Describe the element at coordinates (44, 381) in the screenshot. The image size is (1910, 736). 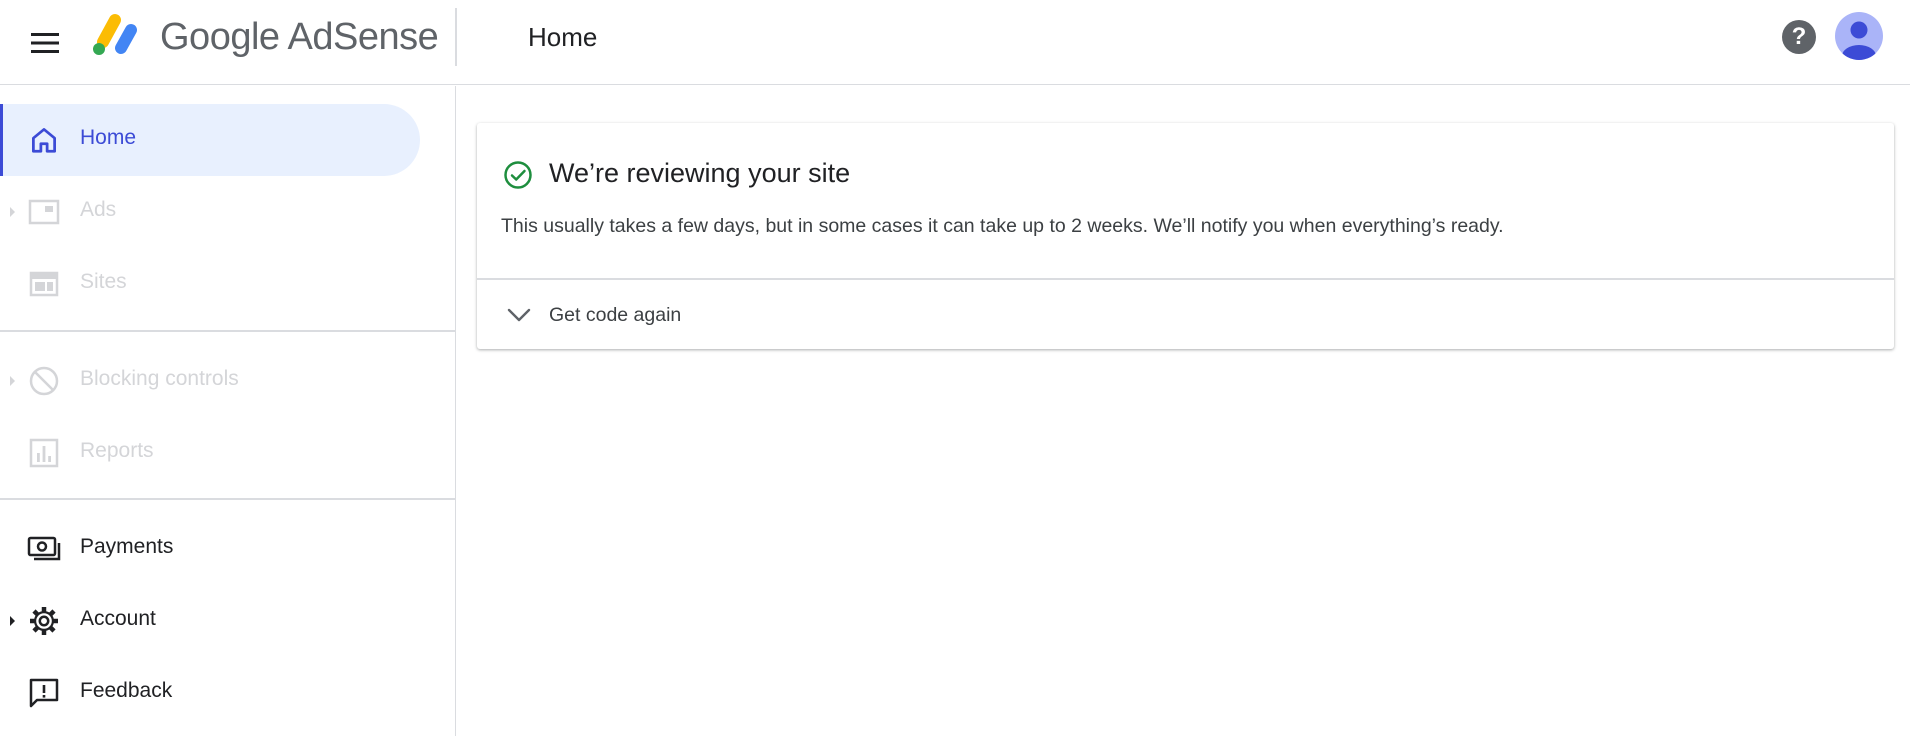
I see `block-icon` at that location.